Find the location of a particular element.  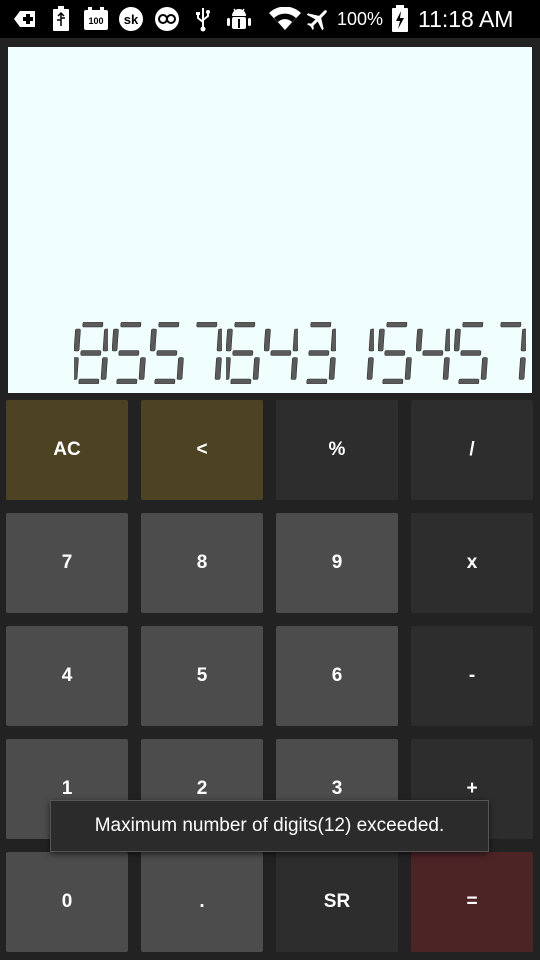

airplane-mode-icon is located at coordinates (318, 19).